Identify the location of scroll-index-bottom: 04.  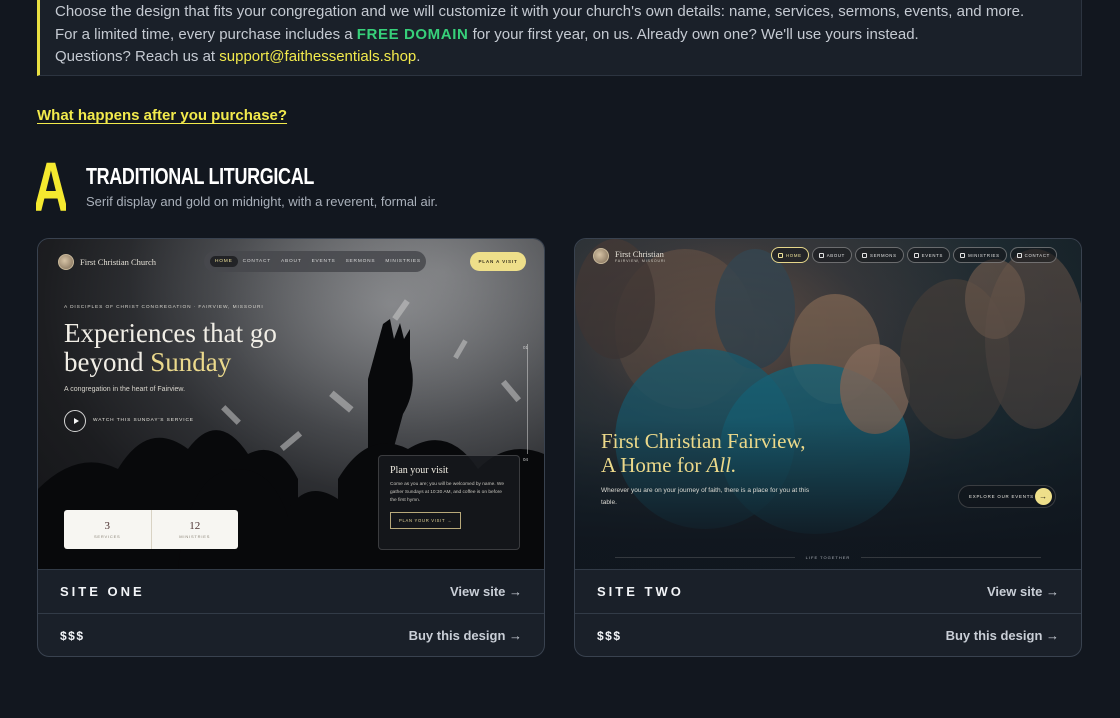
(526, 459).